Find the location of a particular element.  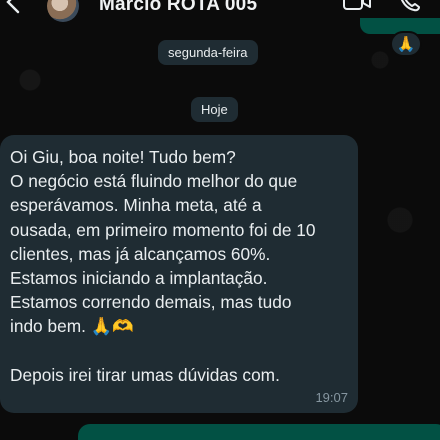

next-outgoing-bubble is located at coordinates (259, 432).